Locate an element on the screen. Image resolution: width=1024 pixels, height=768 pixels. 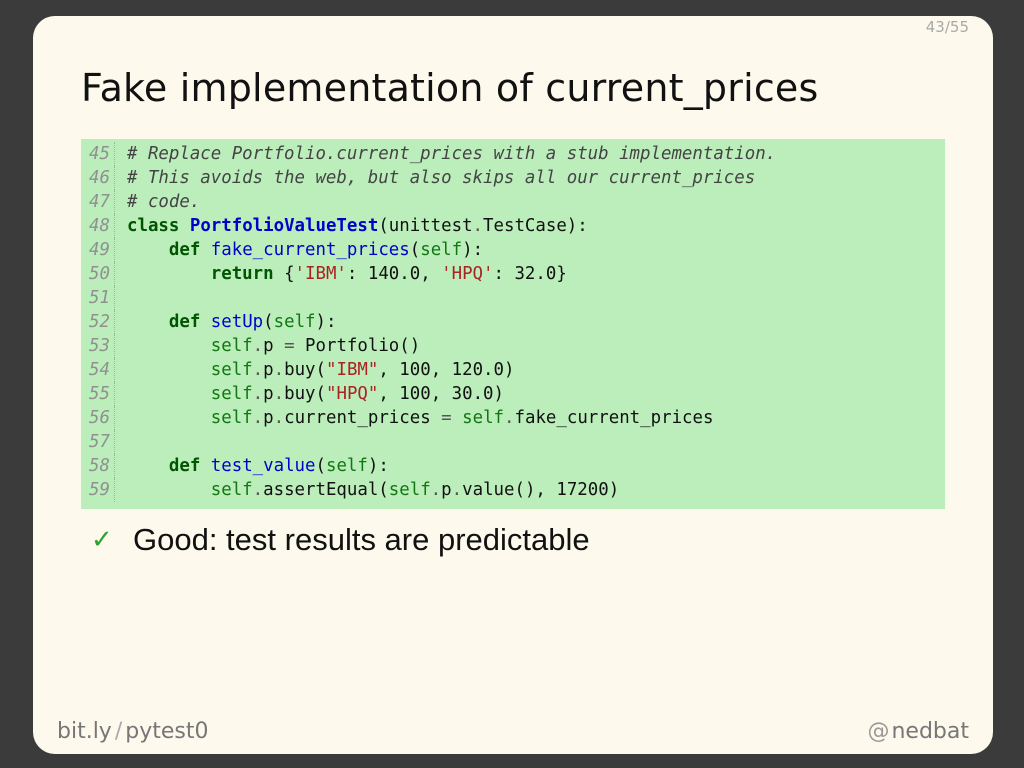
footer-handle: @nedbat is located at coordinates (918, 731).